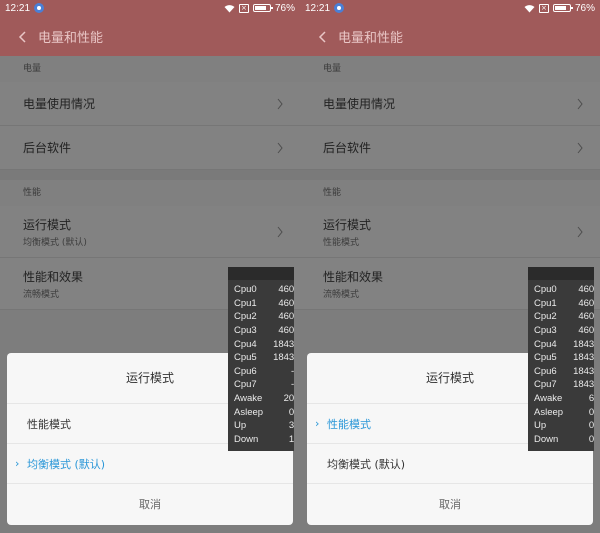 The height and width of the screenshot is (533, 600). What do you see at coordinates (366, 464) in the screenshot?
I see `option-label: 均衡模式 (默认)` at bounding box center [366, 464].